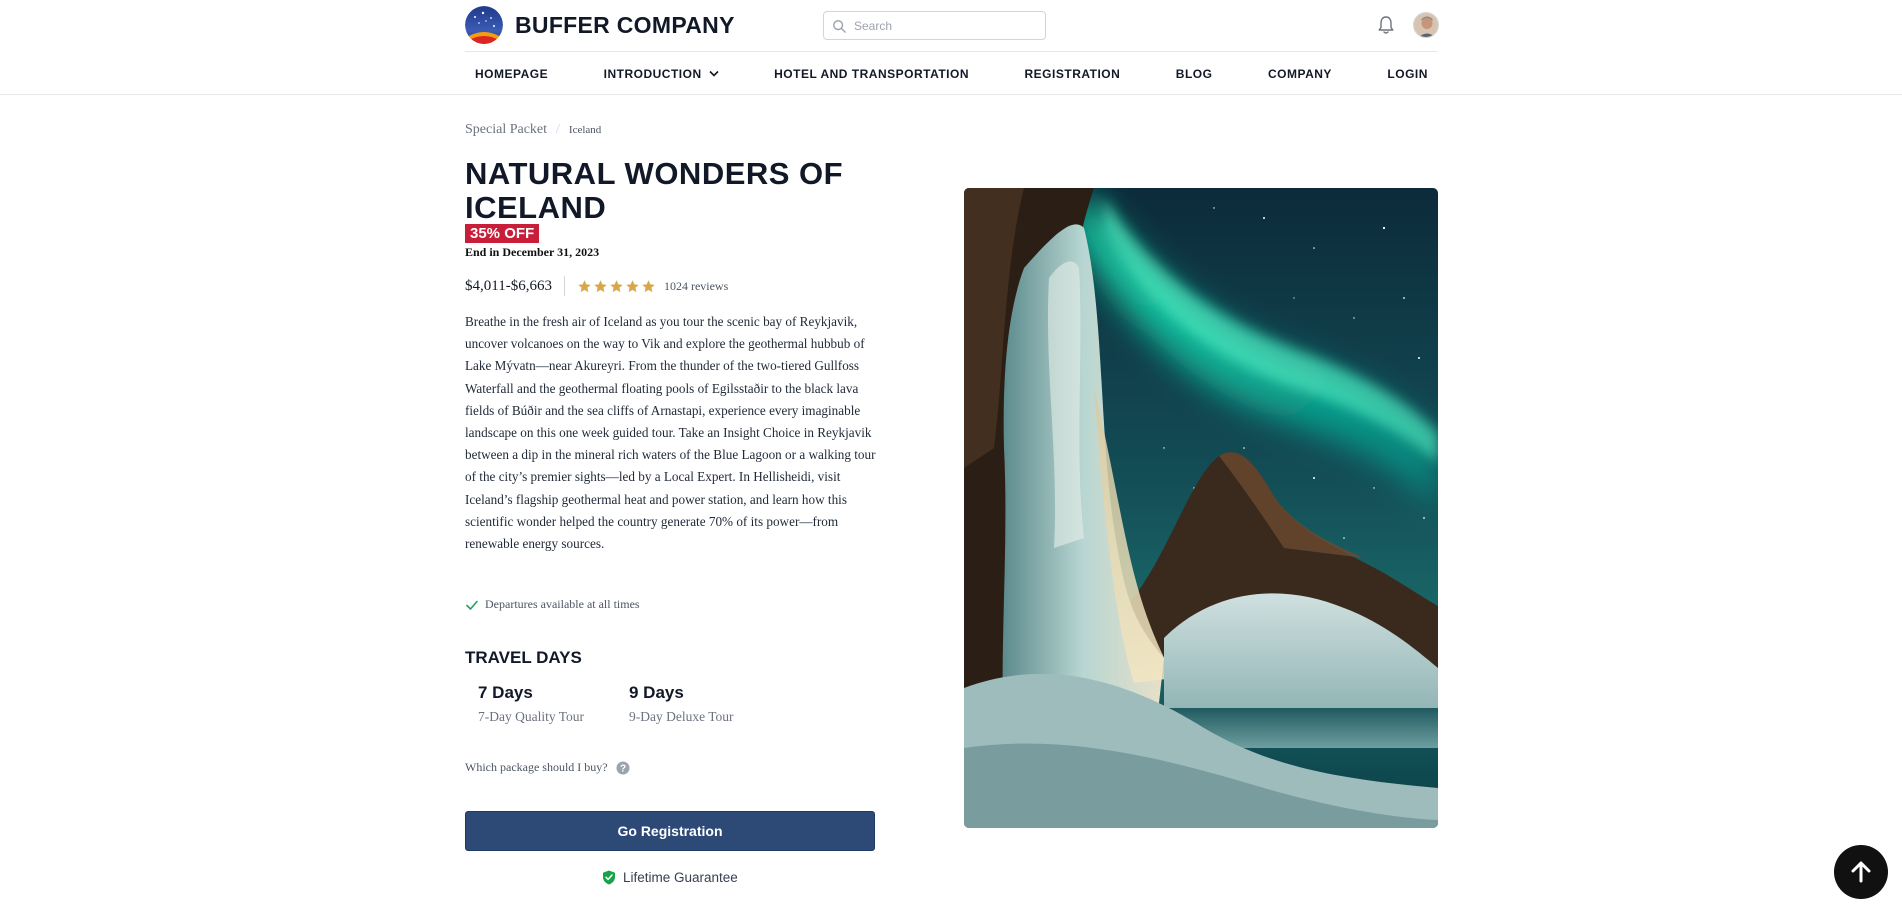 The height and width of the screenshot is (915, 1902). What do you see at coordinates (714, 73) in the screenshot?
I see `chevron-down-icon` at bounding box center [714, 73].